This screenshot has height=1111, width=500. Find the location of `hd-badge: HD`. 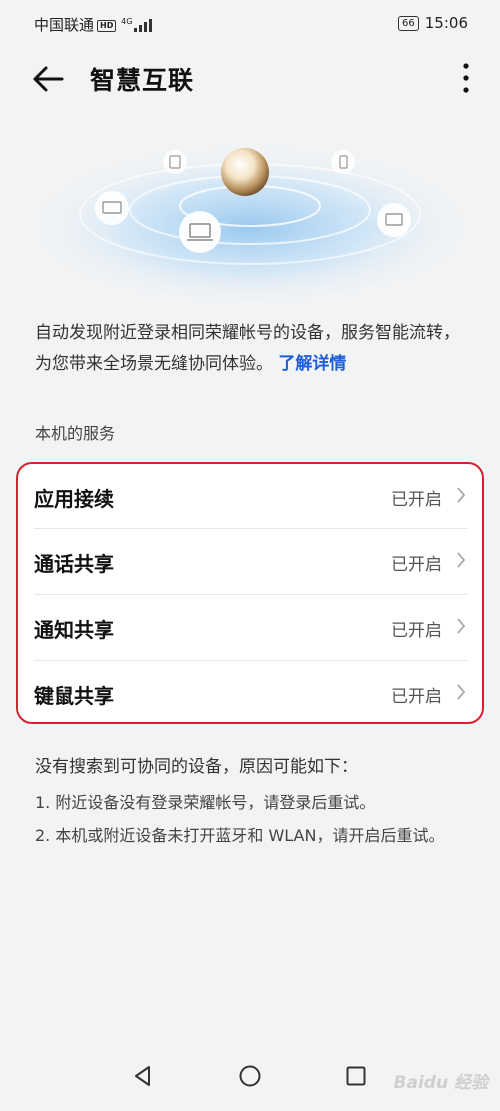

hd-badge: HD is located at coordinates (107, 26).